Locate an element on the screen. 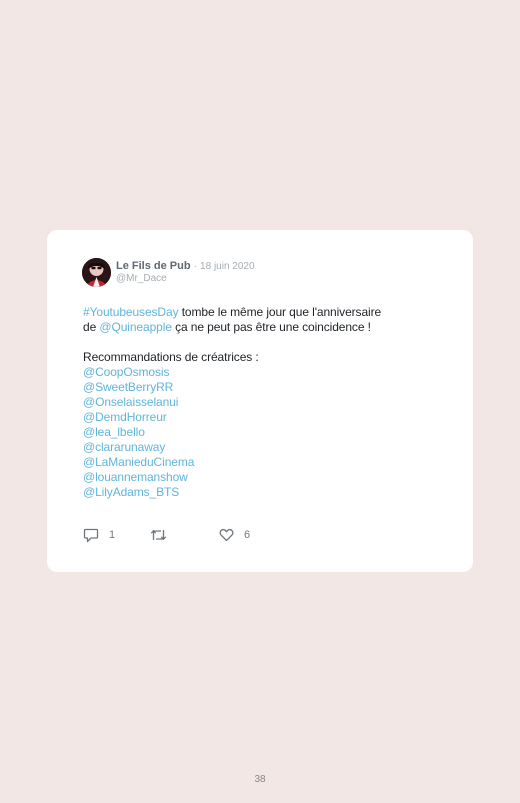 The width and height of the screenshot is (520, 803). tweet-text-segment: ça ne peut pas être une coincidence ! is located at coordinates (271, 327).